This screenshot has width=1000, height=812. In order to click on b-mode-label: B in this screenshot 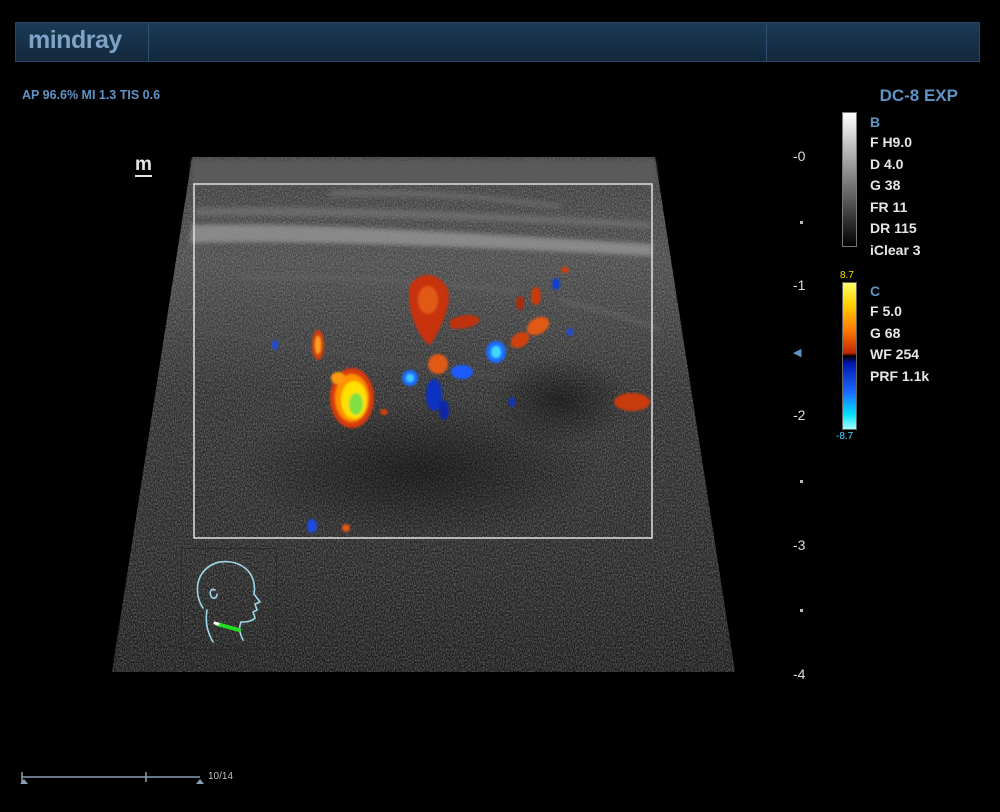, I will do `click(875, 122)`.